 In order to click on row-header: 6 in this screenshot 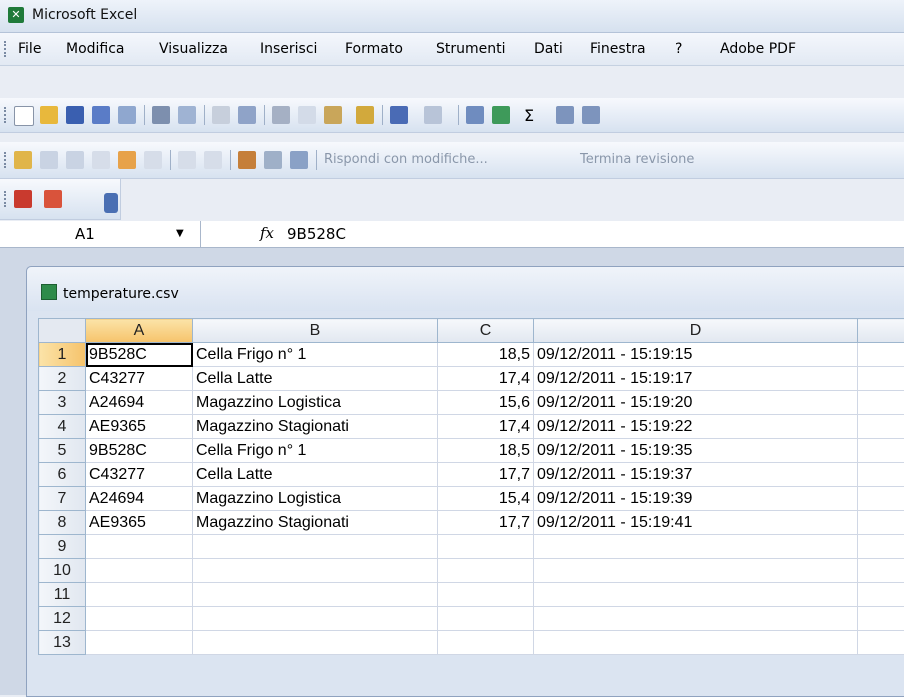, I will do `click(62, 475)`.